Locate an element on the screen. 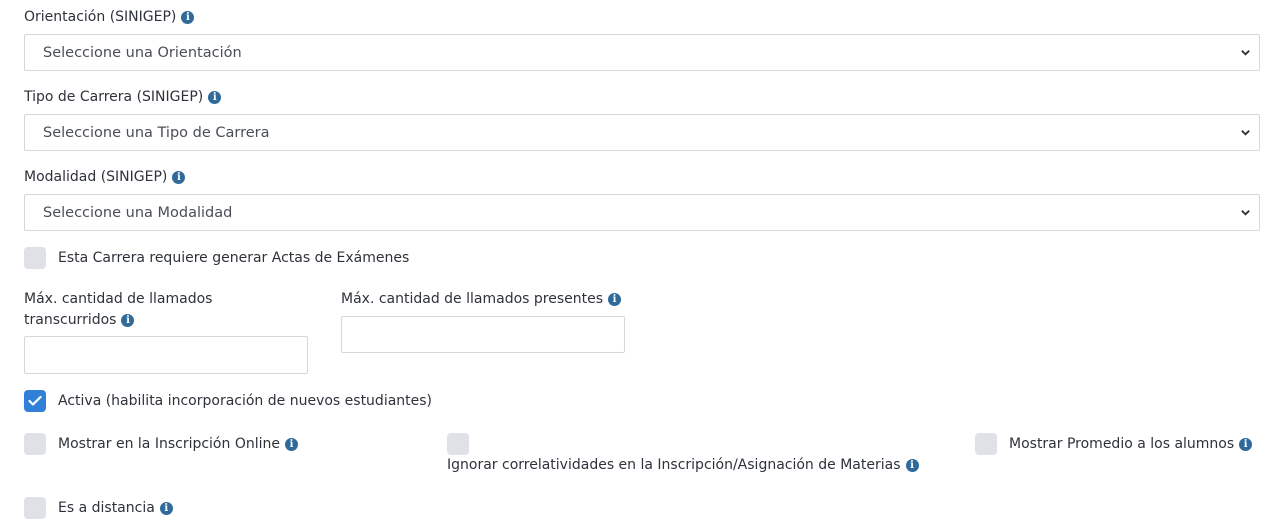 This screenshot has height=522, width=1286. mostrar-promedio-checkbox-label: Mostrar Promedio a los alumnos is located at coordinates (1122, 444).